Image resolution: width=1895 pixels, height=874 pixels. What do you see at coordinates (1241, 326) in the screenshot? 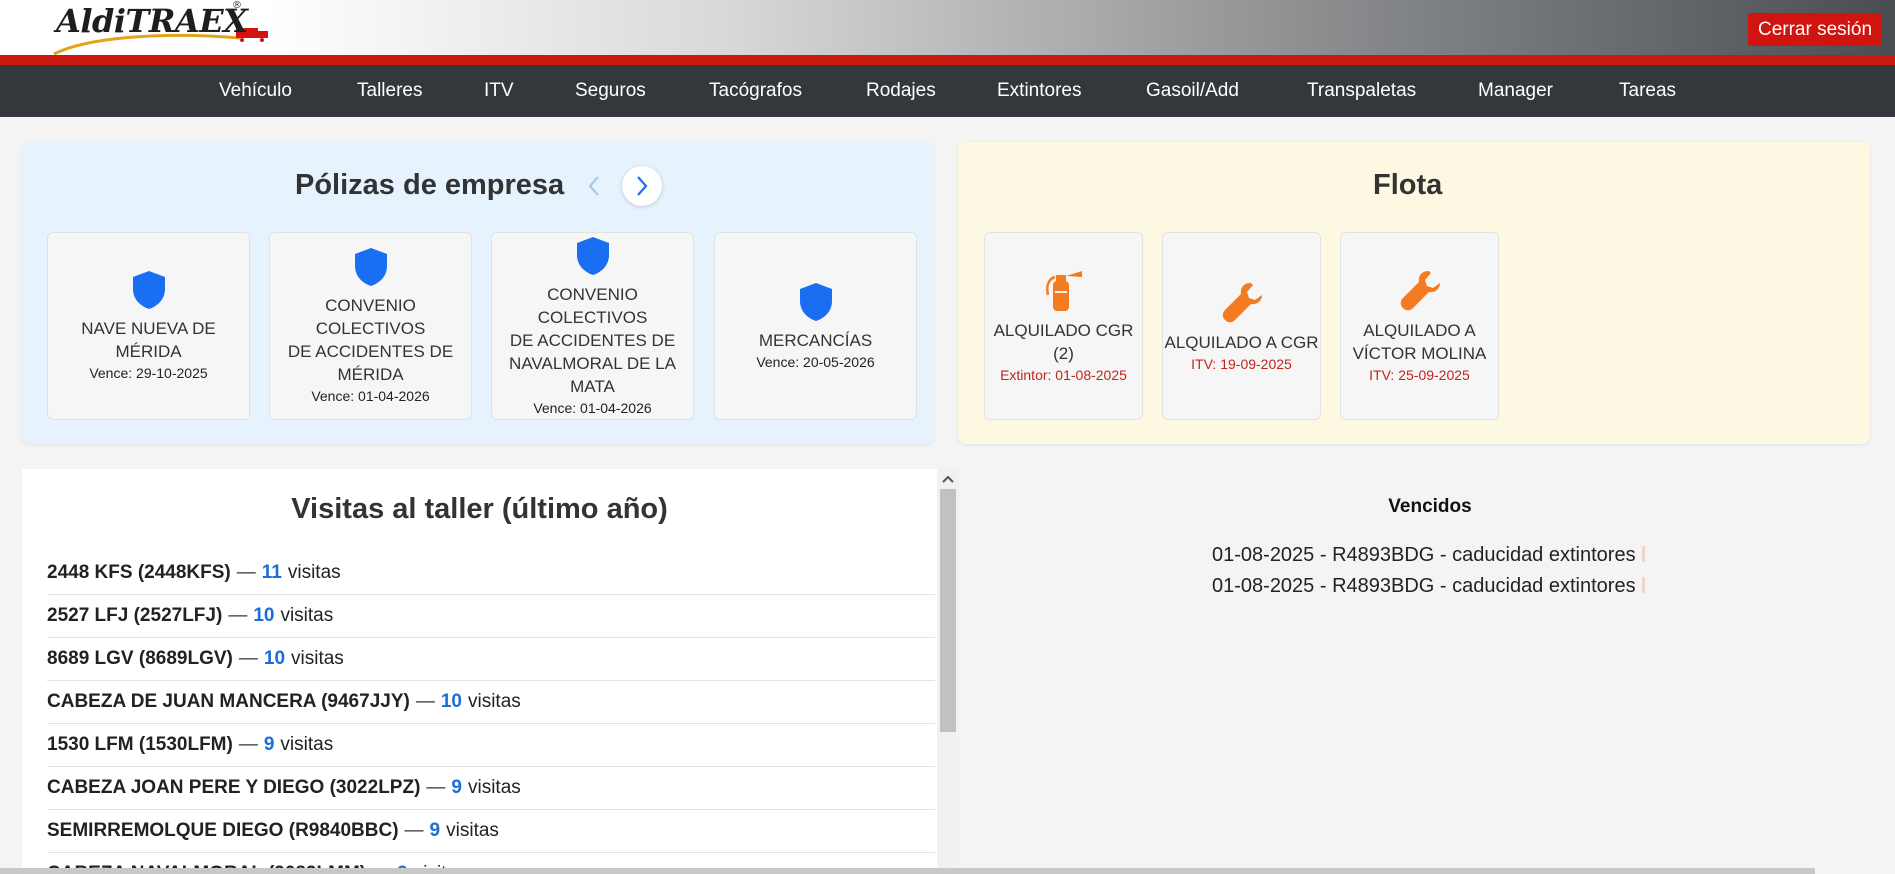
I see `flota-card: ALQUILADO A CGR ITV: 19-09-2025` at bounding box center [1241, 326].